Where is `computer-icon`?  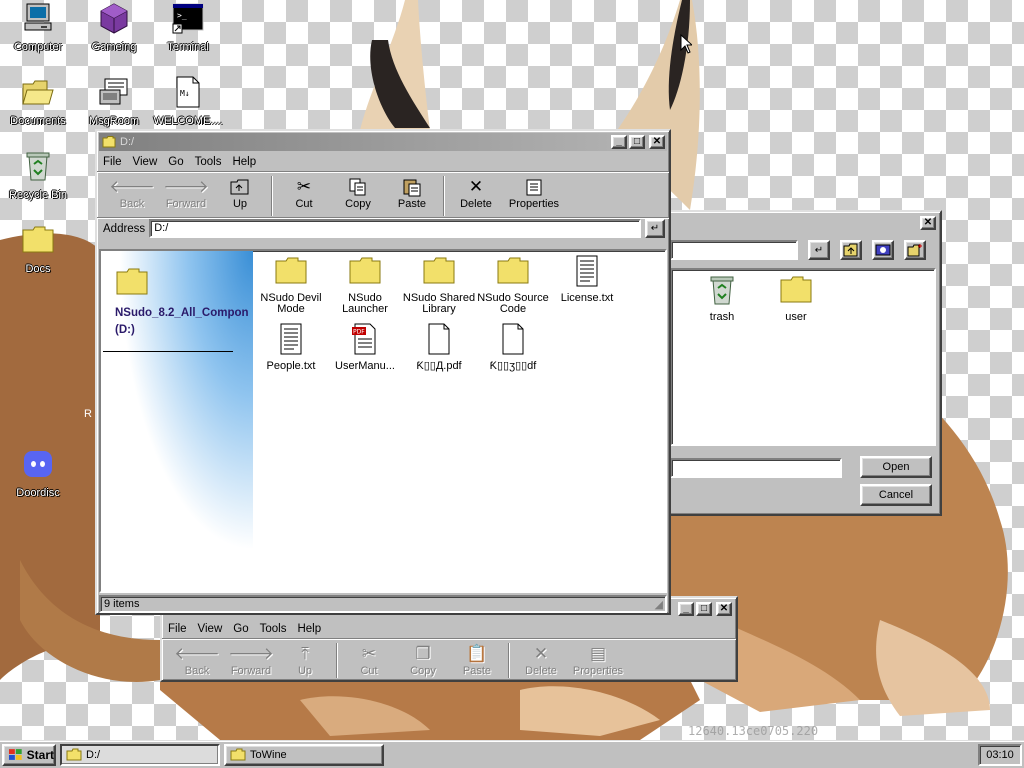 computer-icon is located at coordinates (38, 17).